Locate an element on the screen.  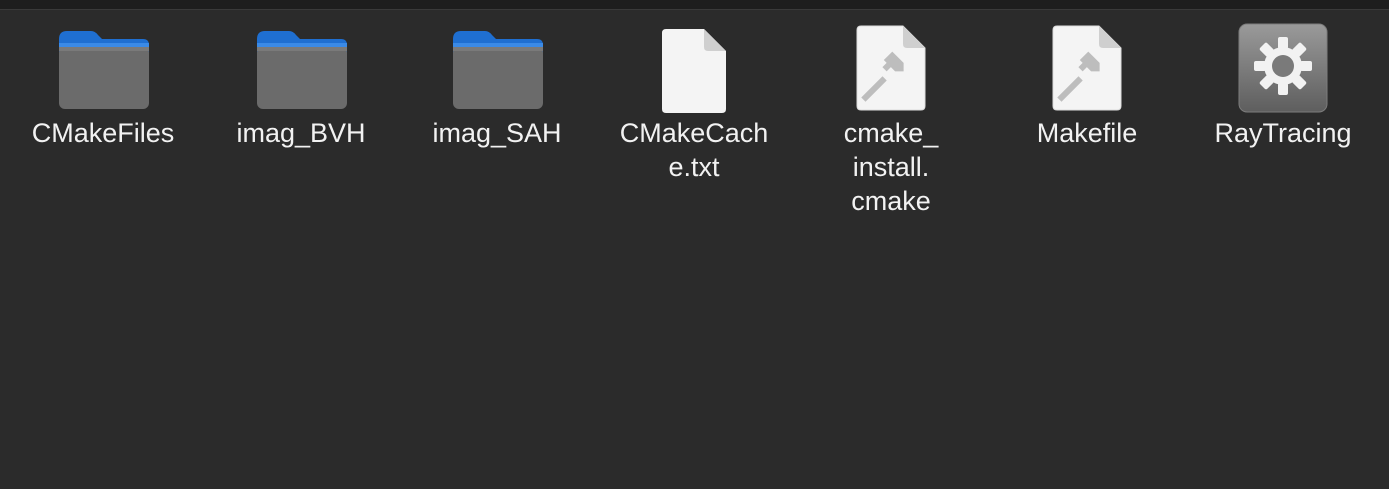
file-name-line: cmake is located at coordinates (891, 201).